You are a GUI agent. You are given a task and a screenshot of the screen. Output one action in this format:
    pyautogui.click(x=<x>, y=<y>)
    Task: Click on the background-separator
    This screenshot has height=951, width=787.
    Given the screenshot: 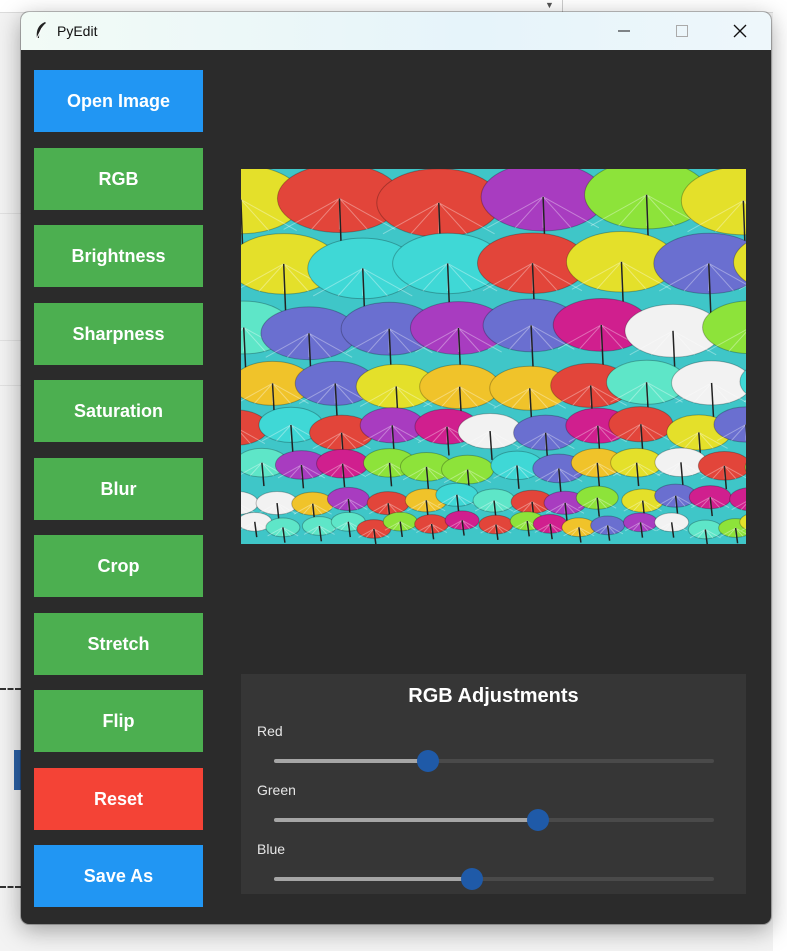 What is the action you would take?
    pyautogui.click(x=562, y=6)
    